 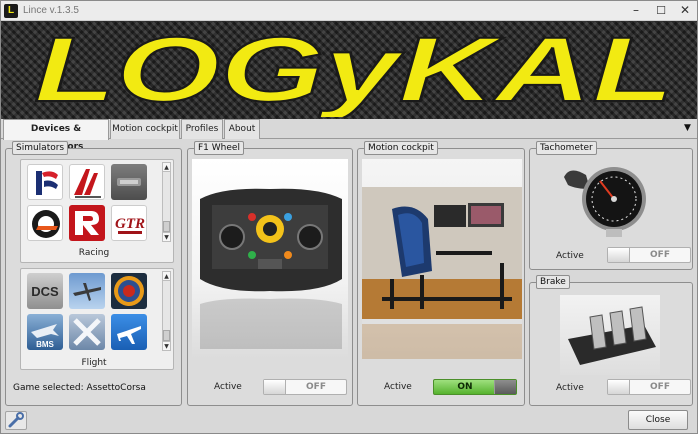 I want to click on svg-text: DCS, so click(x=45, y=291).